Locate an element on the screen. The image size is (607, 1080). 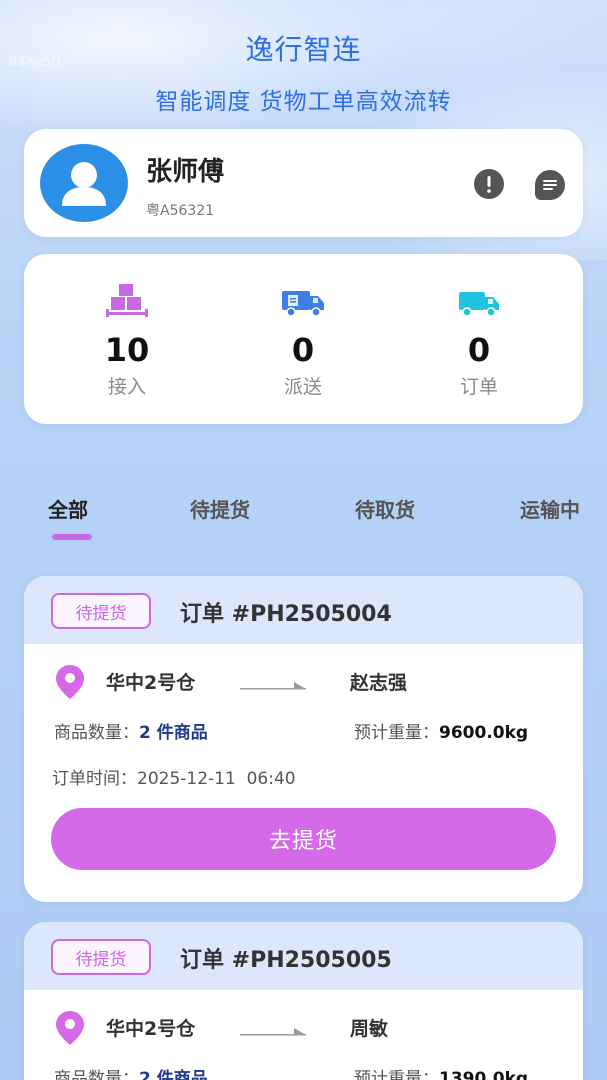
tab-in-transit: 运输中 is located at coordinates (550, 508).